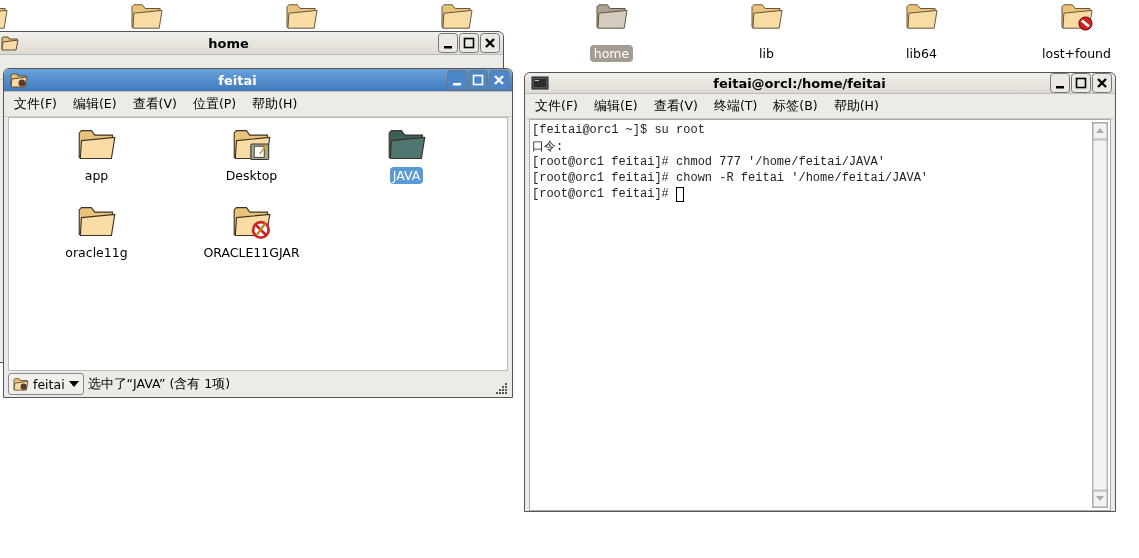 The width and height of the screenshot is (1139, 558). What do you see at coordinates (799, 83) in the screenshot?
I see `window-title: feitai@orcl:/home/feitai` at bounding box center [799, 83].